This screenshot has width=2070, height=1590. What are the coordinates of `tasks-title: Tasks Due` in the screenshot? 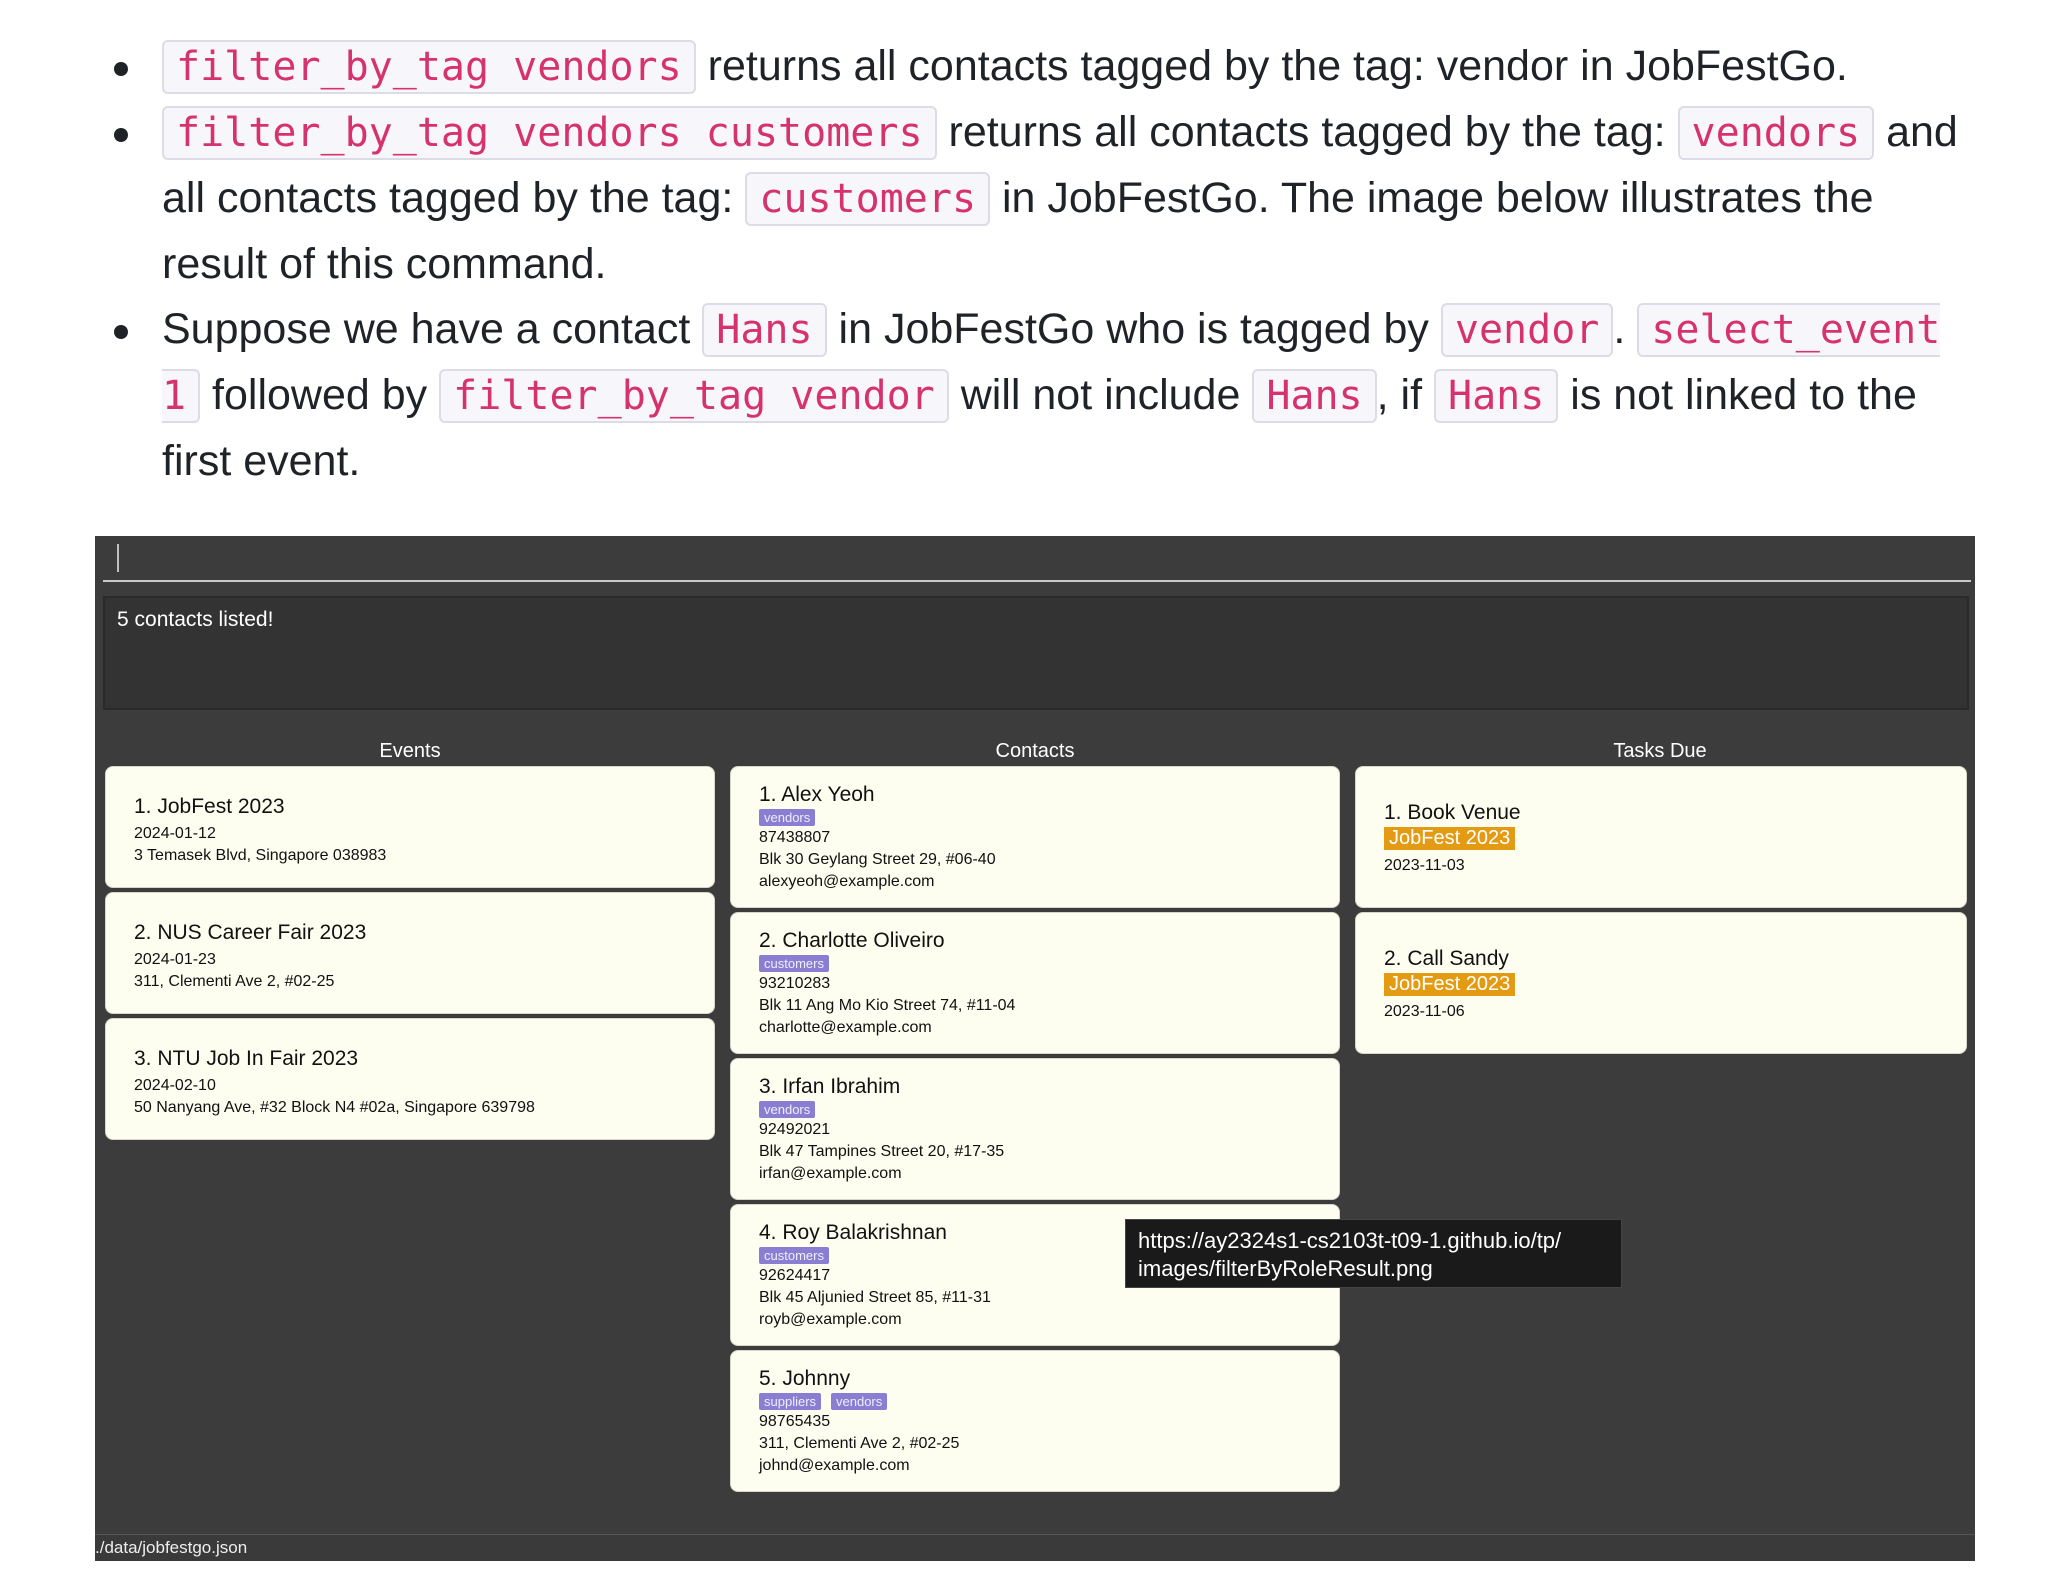 It's located at (1660, 751).